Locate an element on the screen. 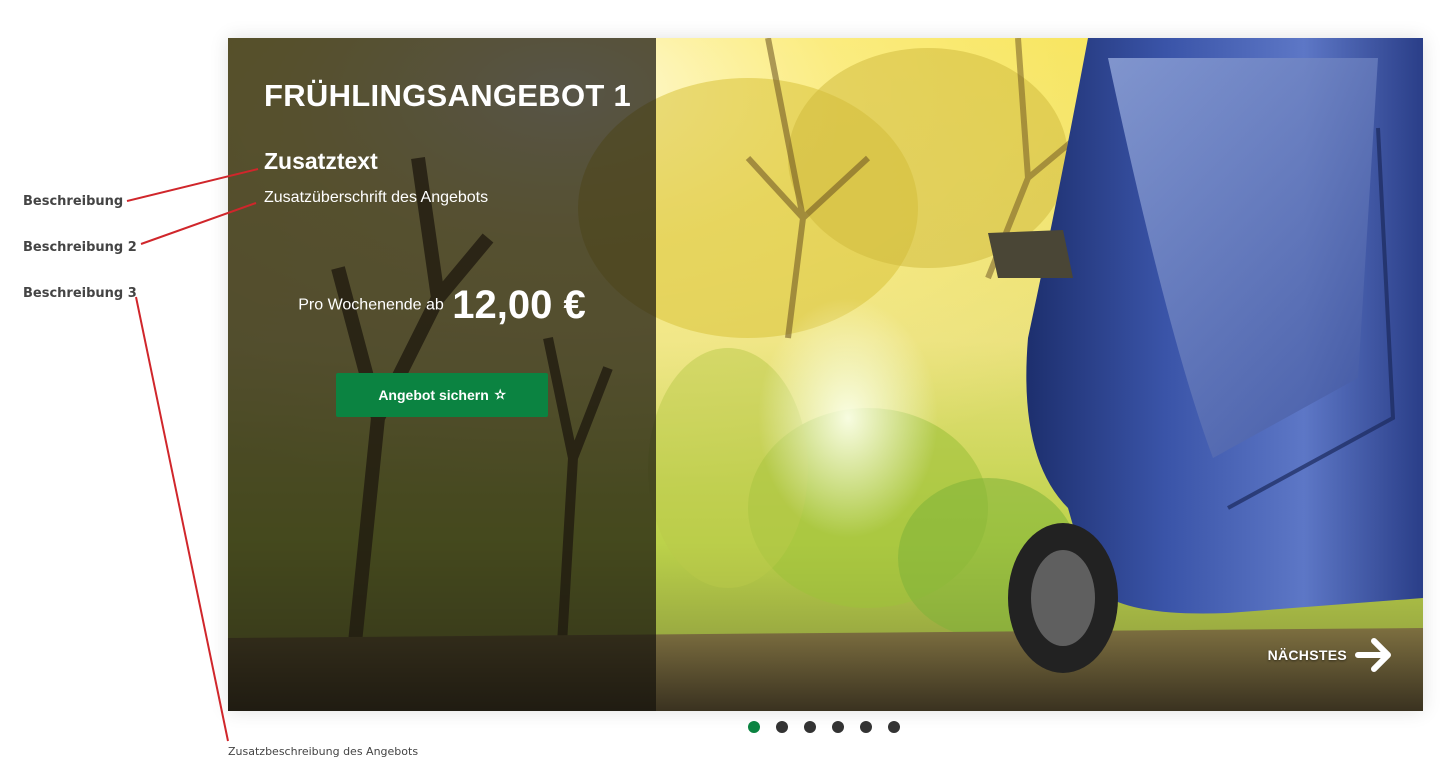 Image resolution: width=1449 pixels, height=775 pixels. secure-offer-button: Angebot sichern ✫ is located at coordinates (442, 395).